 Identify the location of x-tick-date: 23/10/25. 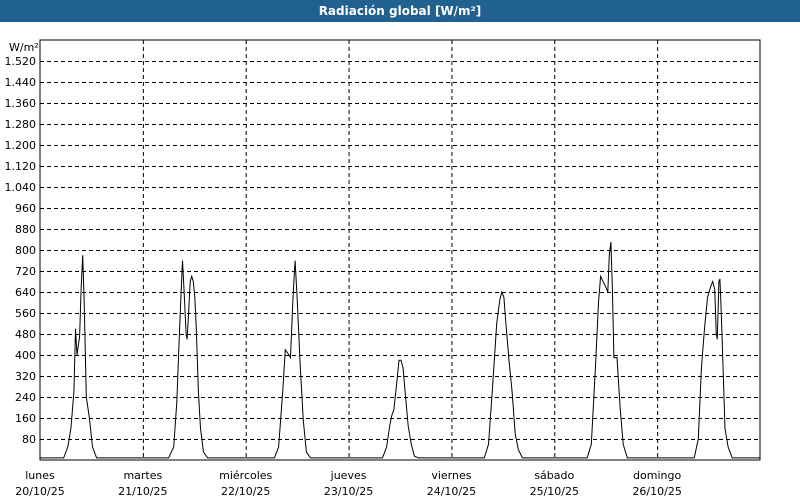
(348, 491).